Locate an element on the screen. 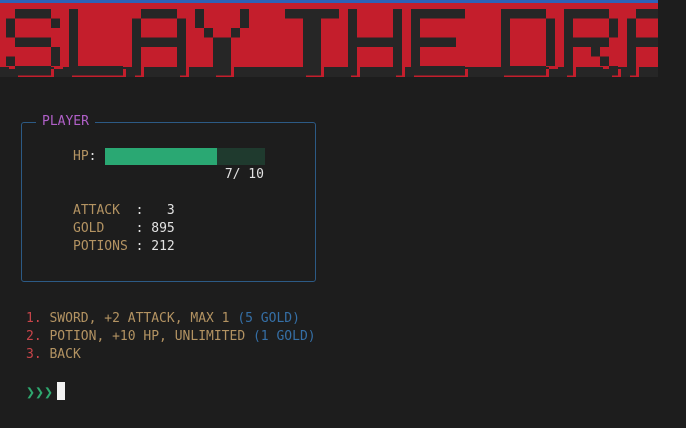 This screenshot has height=428, width=686. menu-option-number: 2. is located at coordinates (34, 336).